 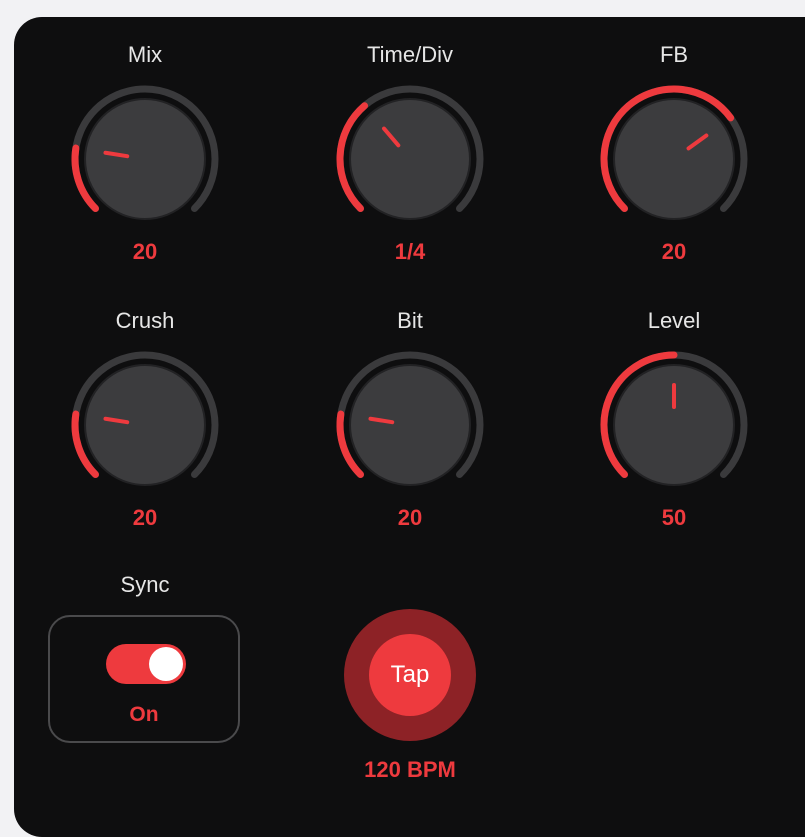 I want to click on knob-label: Time/Div, so click(x=410, y=54).